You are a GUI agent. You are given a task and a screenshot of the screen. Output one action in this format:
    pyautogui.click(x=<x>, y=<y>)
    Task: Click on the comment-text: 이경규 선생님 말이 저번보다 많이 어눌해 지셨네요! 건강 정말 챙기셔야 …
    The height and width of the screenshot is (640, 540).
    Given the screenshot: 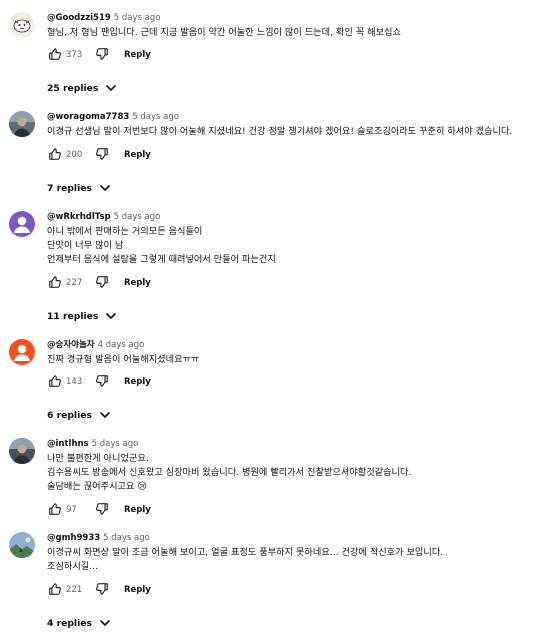 What is the action you would take?
    pyautogui.click(x=279, y=132)
    